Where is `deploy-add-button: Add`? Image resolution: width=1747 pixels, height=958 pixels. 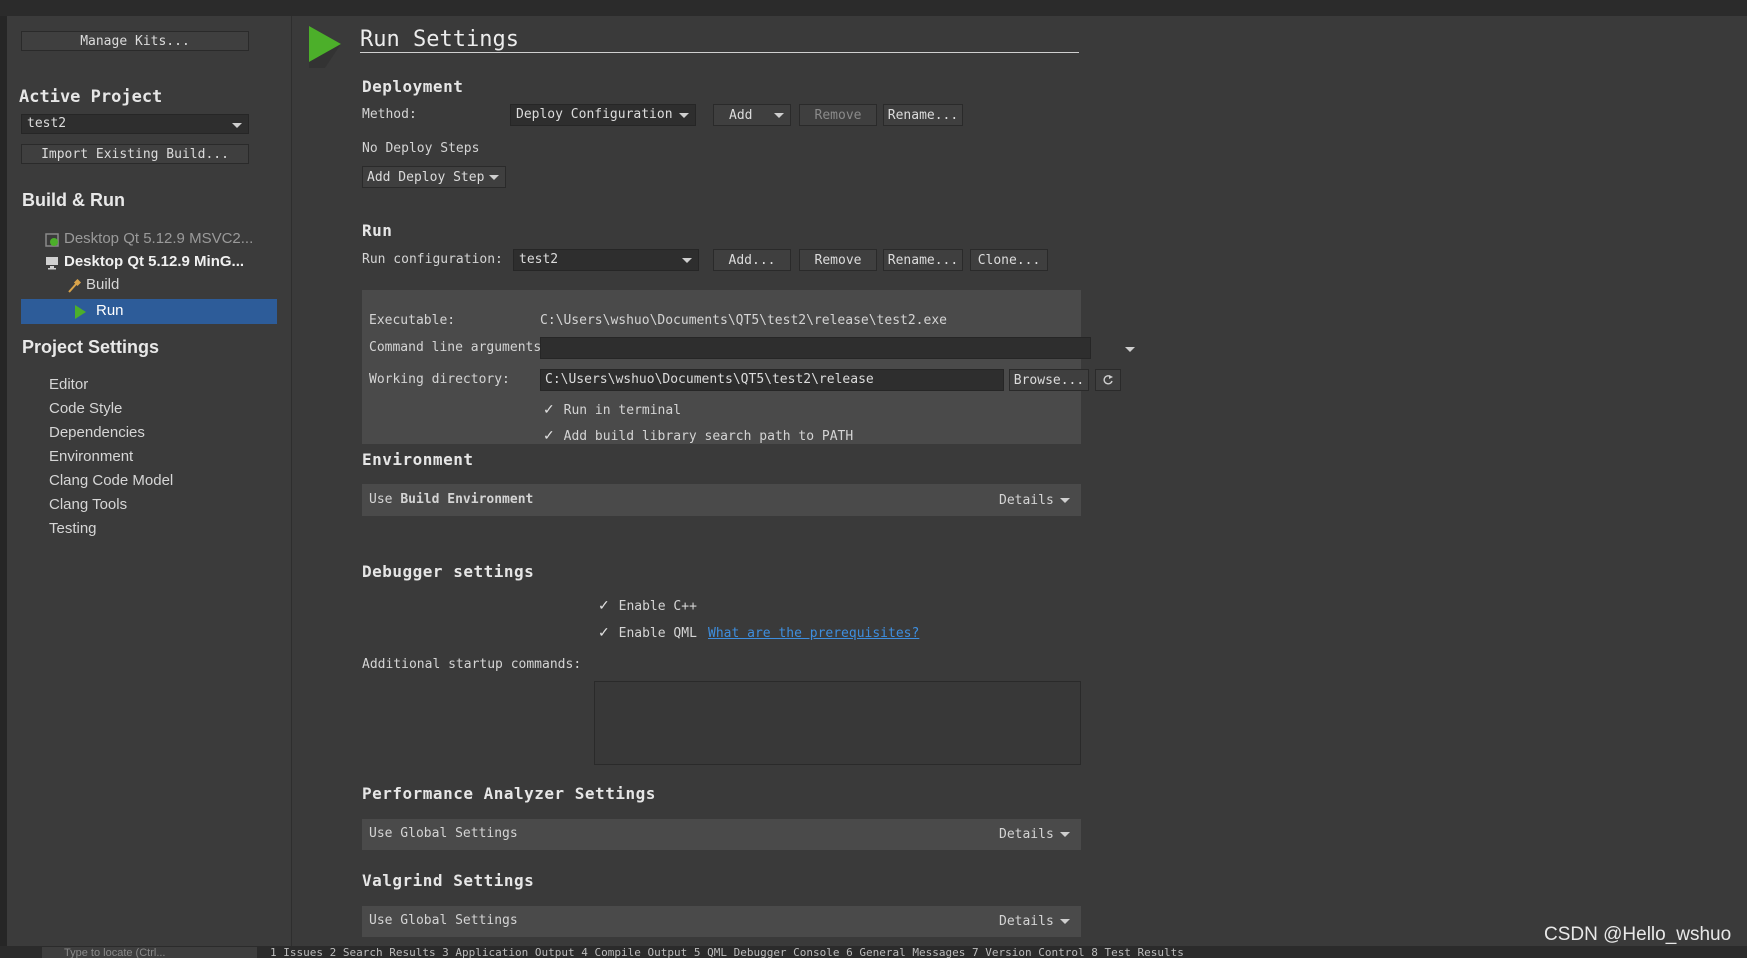 deploy-add-button: Add is located at coordinates (752, 115).